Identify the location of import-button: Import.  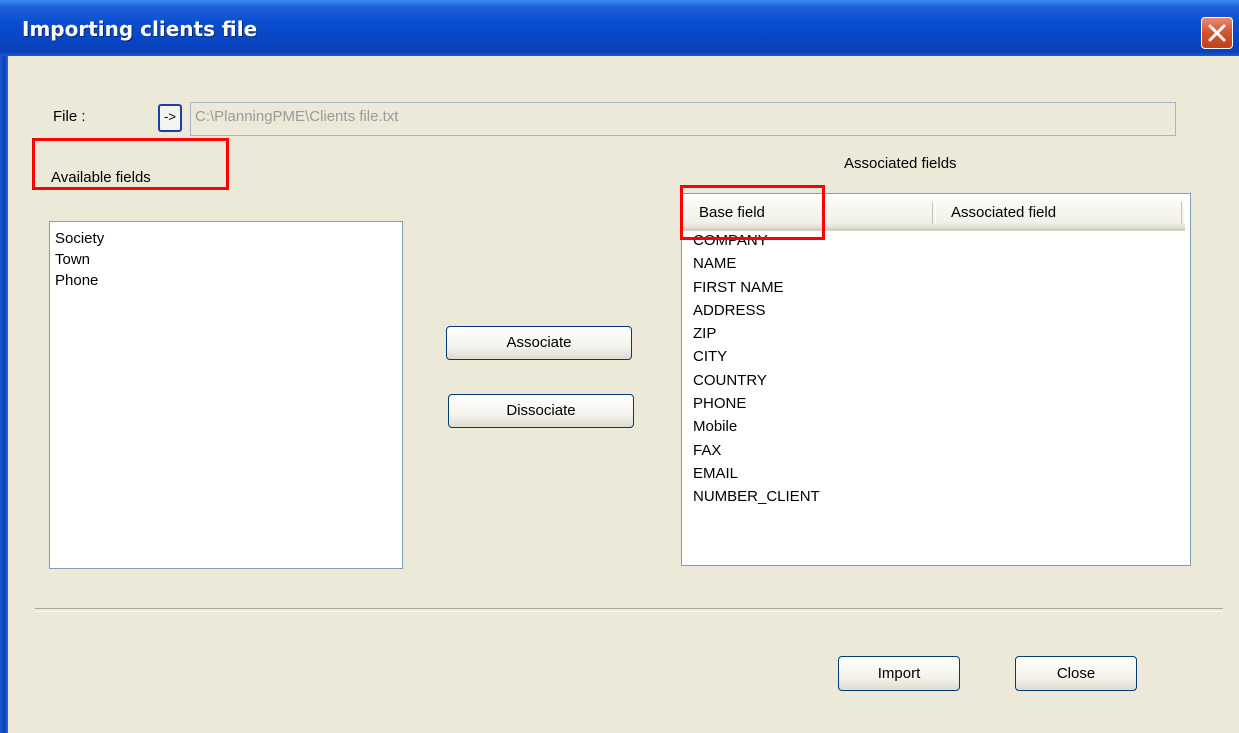
(899, 673).